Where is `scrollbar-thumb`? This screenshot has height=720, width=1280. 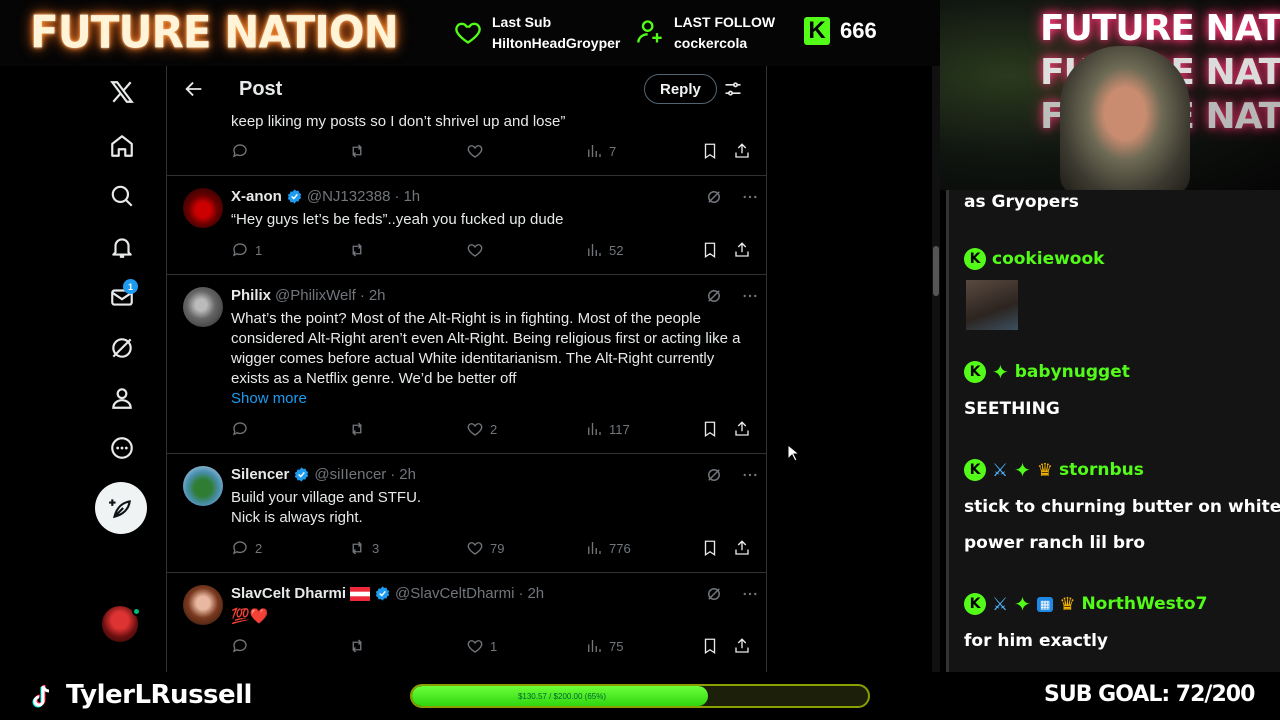
scrollbar-thumb is located at coordinates (936, 271).